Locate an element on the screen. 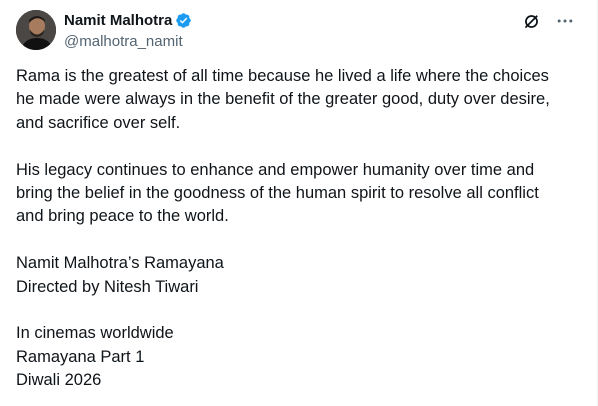 The image size is (598, 406). name-row: Namit Malhotra is located at coordinates (128, 20).